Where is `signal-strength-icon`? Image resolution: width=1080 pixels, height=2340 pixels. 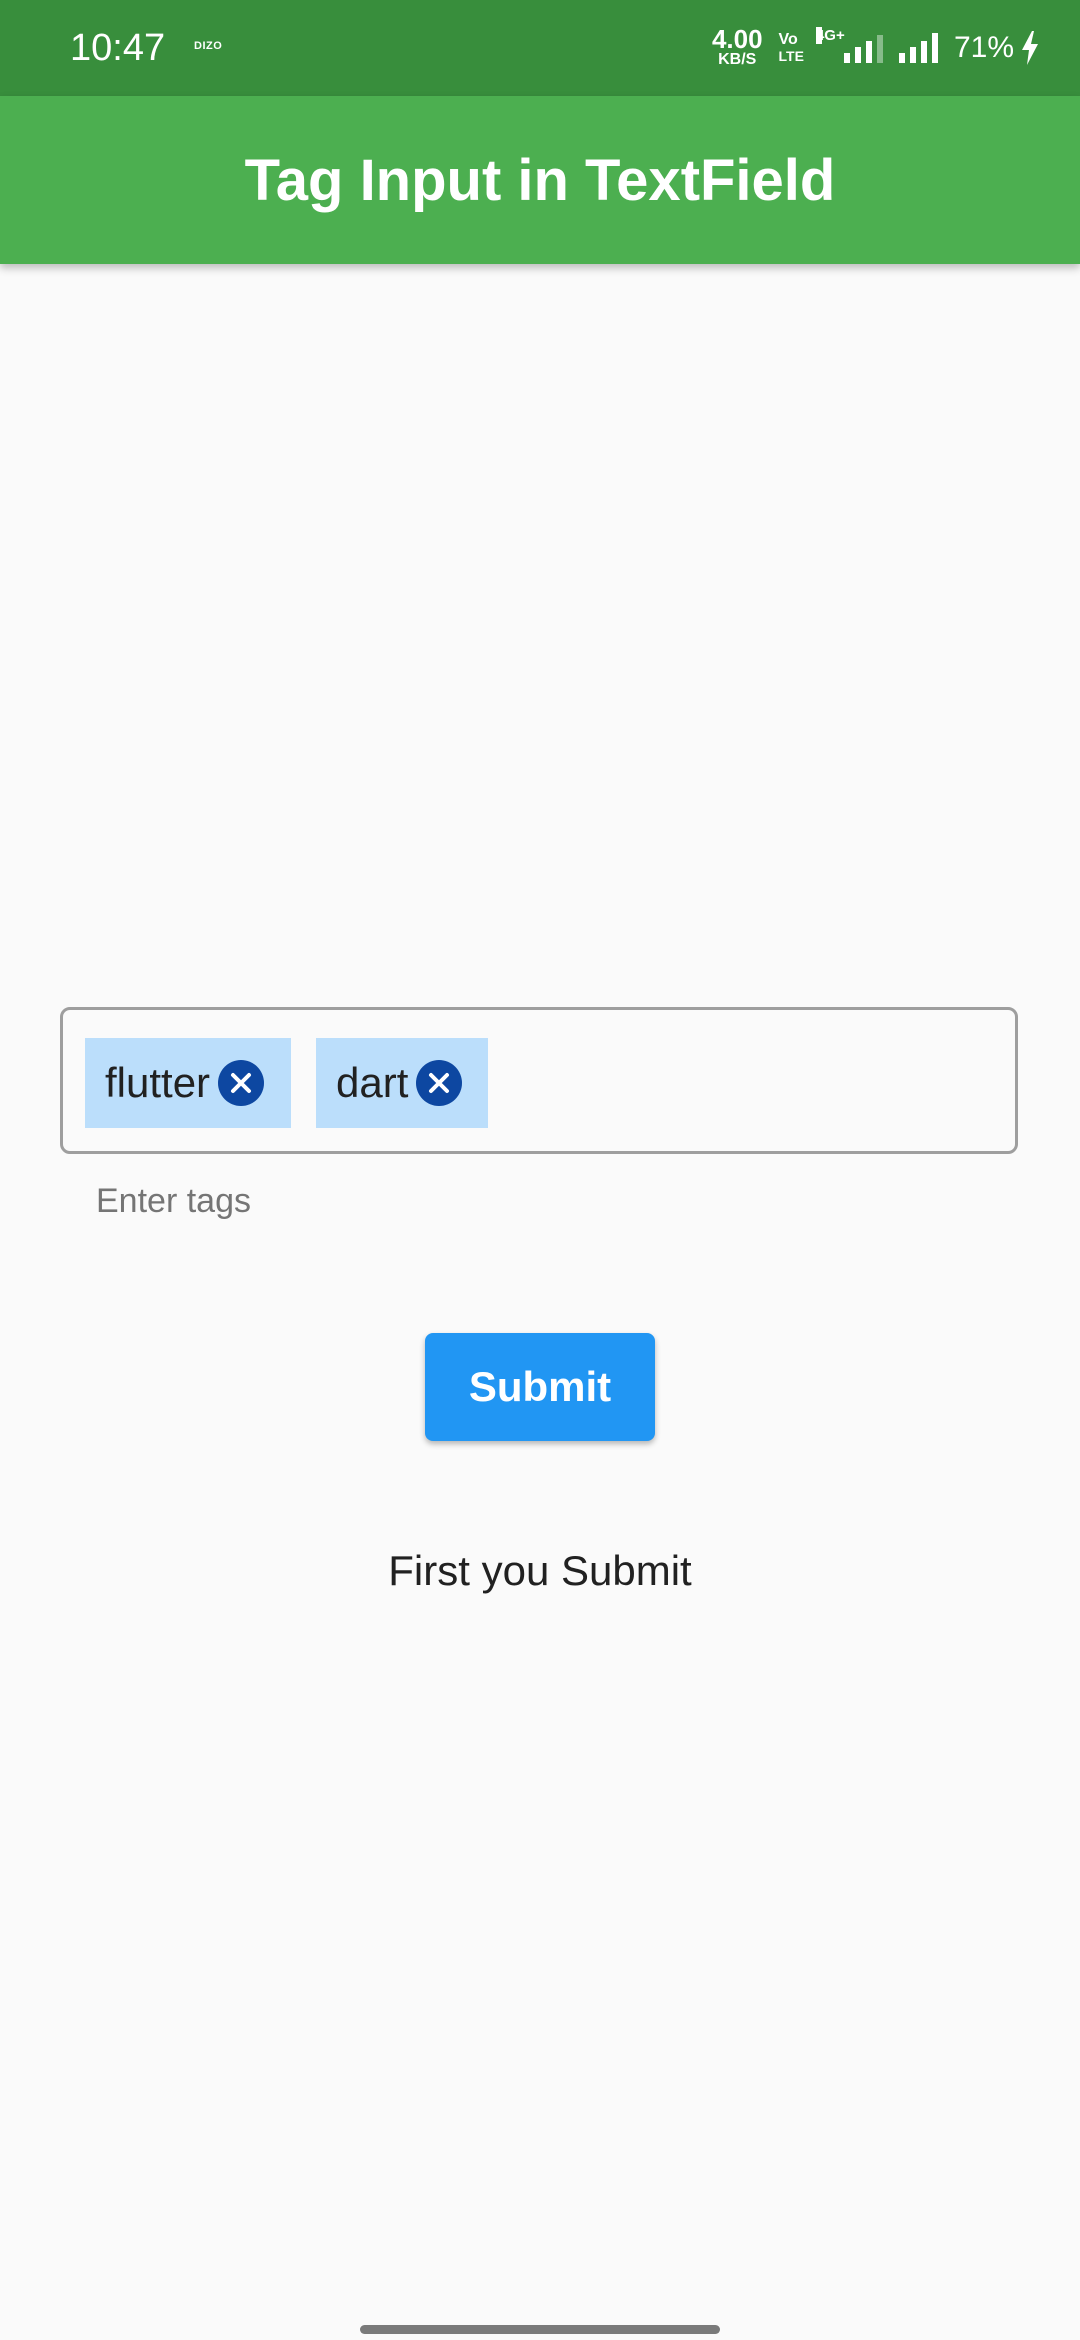 signal-strength-icon is located at coordinates (918, 48).